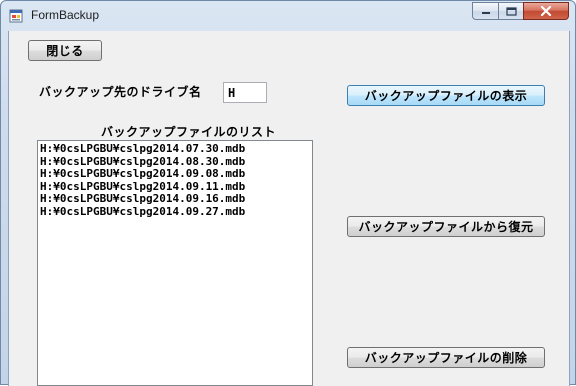 This screenshot has width=576, height=386. What do you see at coordinates (16, 16) in the screenshot?
I see `form-app-icon` at bounding box center [16, 16].